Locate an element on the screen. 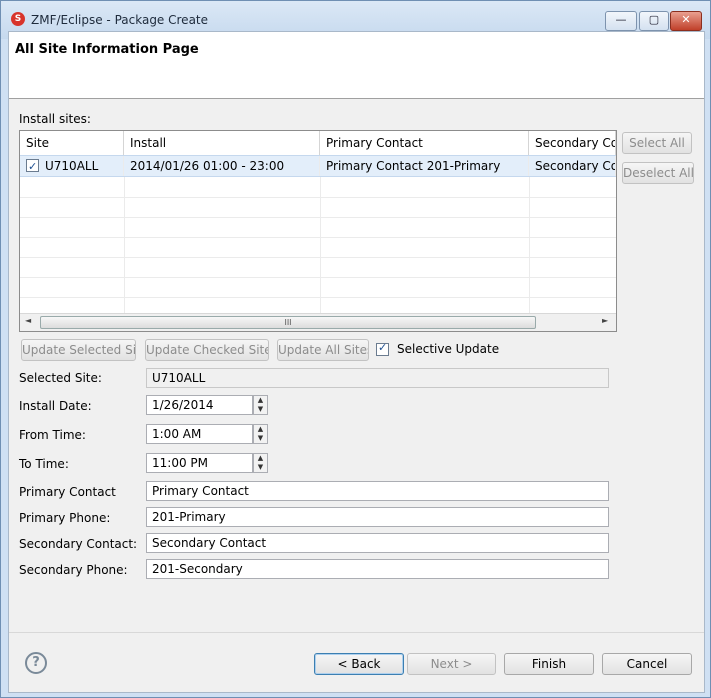 The image size is (711, 698). primary-contact-label: Primary Contact is located at coordinates (67, 492).